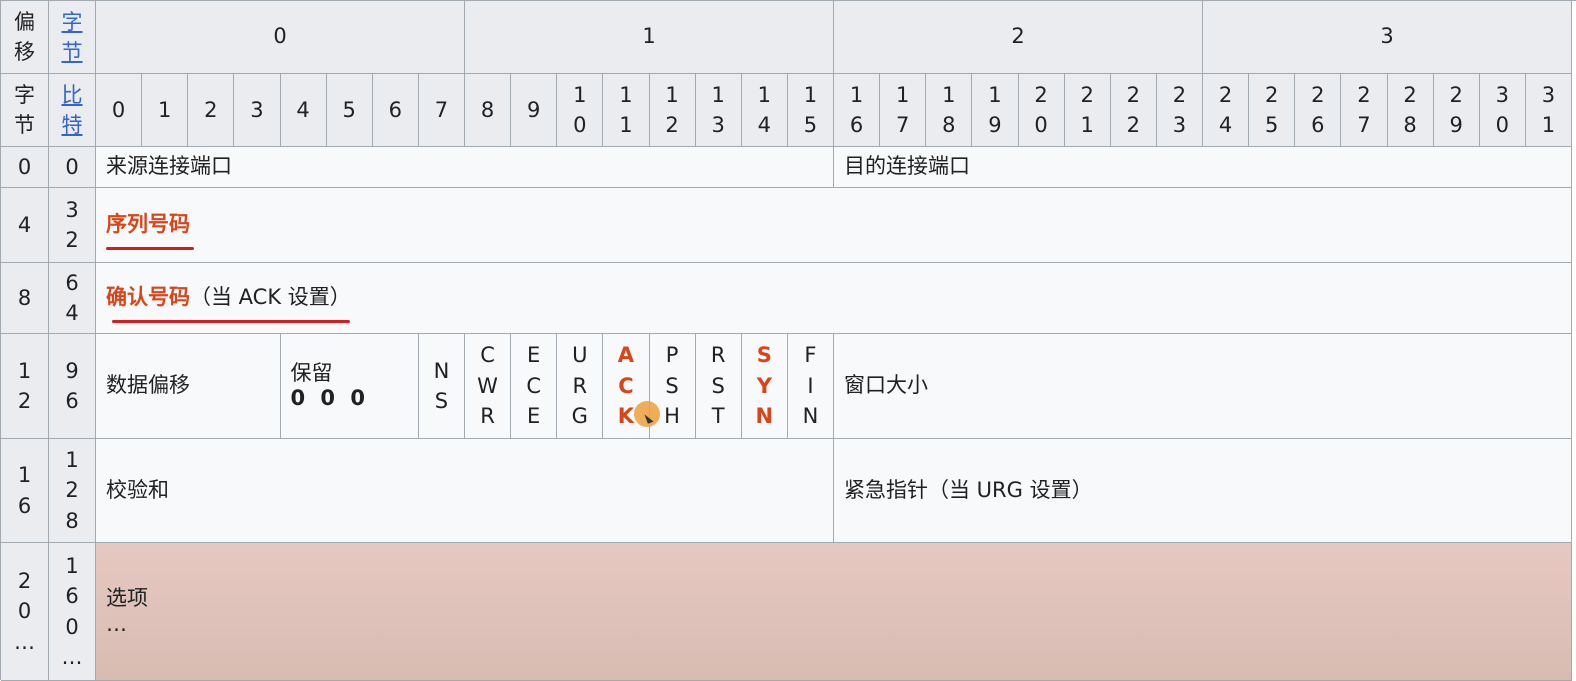 Image resolution: width=1576 pixels, height=681 pixels. I want to click on flag-char: U, so click(580, 355).